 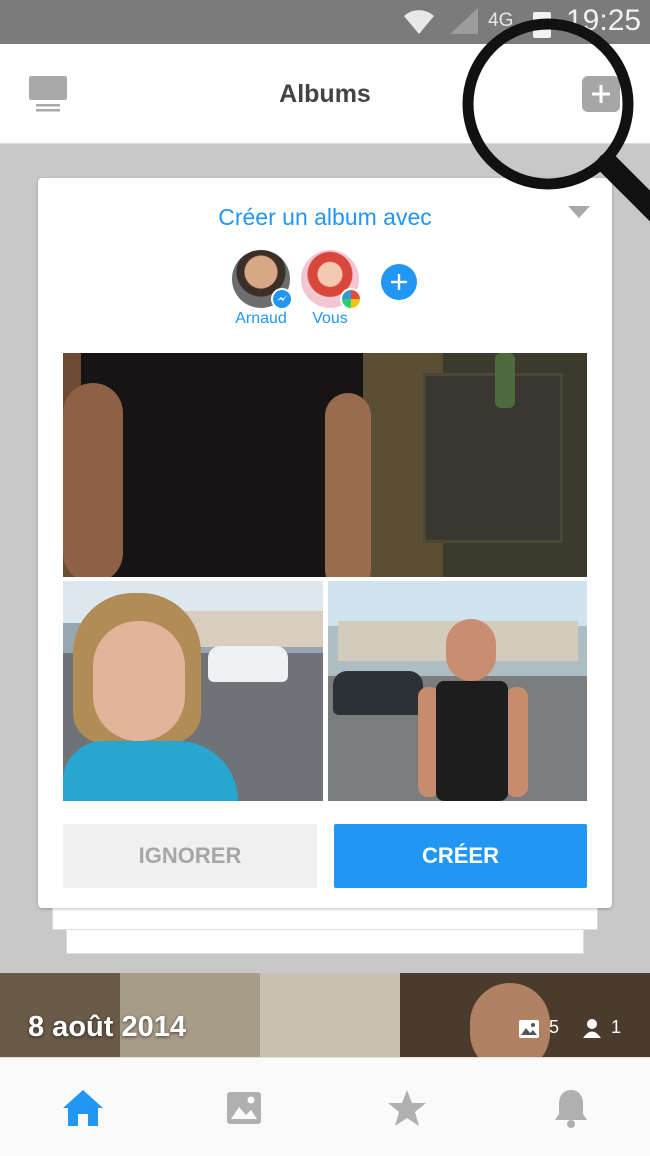 I want to click on signal-icon, so click(x=464, y=21).